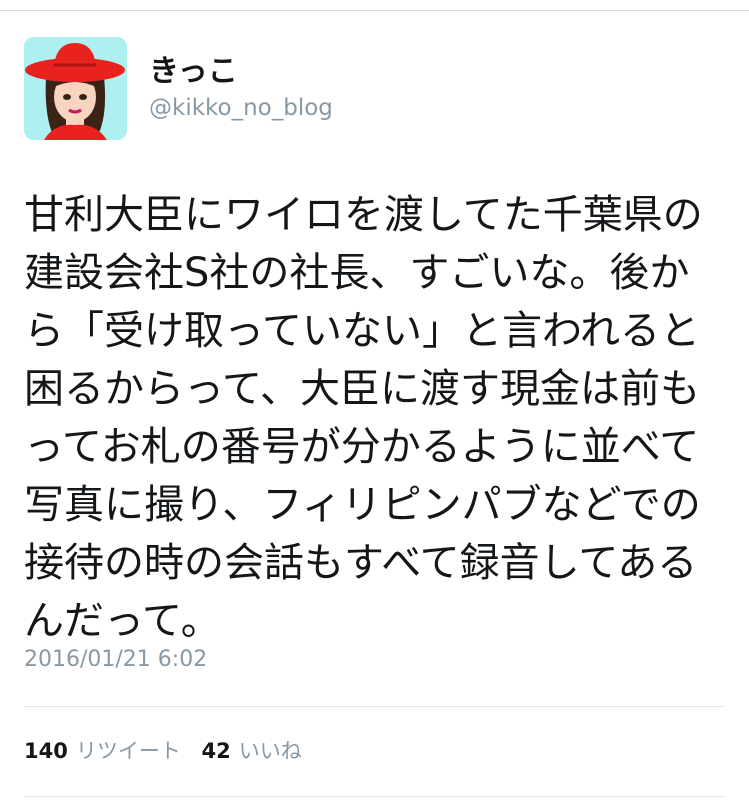  Describe the element at coordinates (216, 751) in the screenshot. I see `like-count: 42` at that location.